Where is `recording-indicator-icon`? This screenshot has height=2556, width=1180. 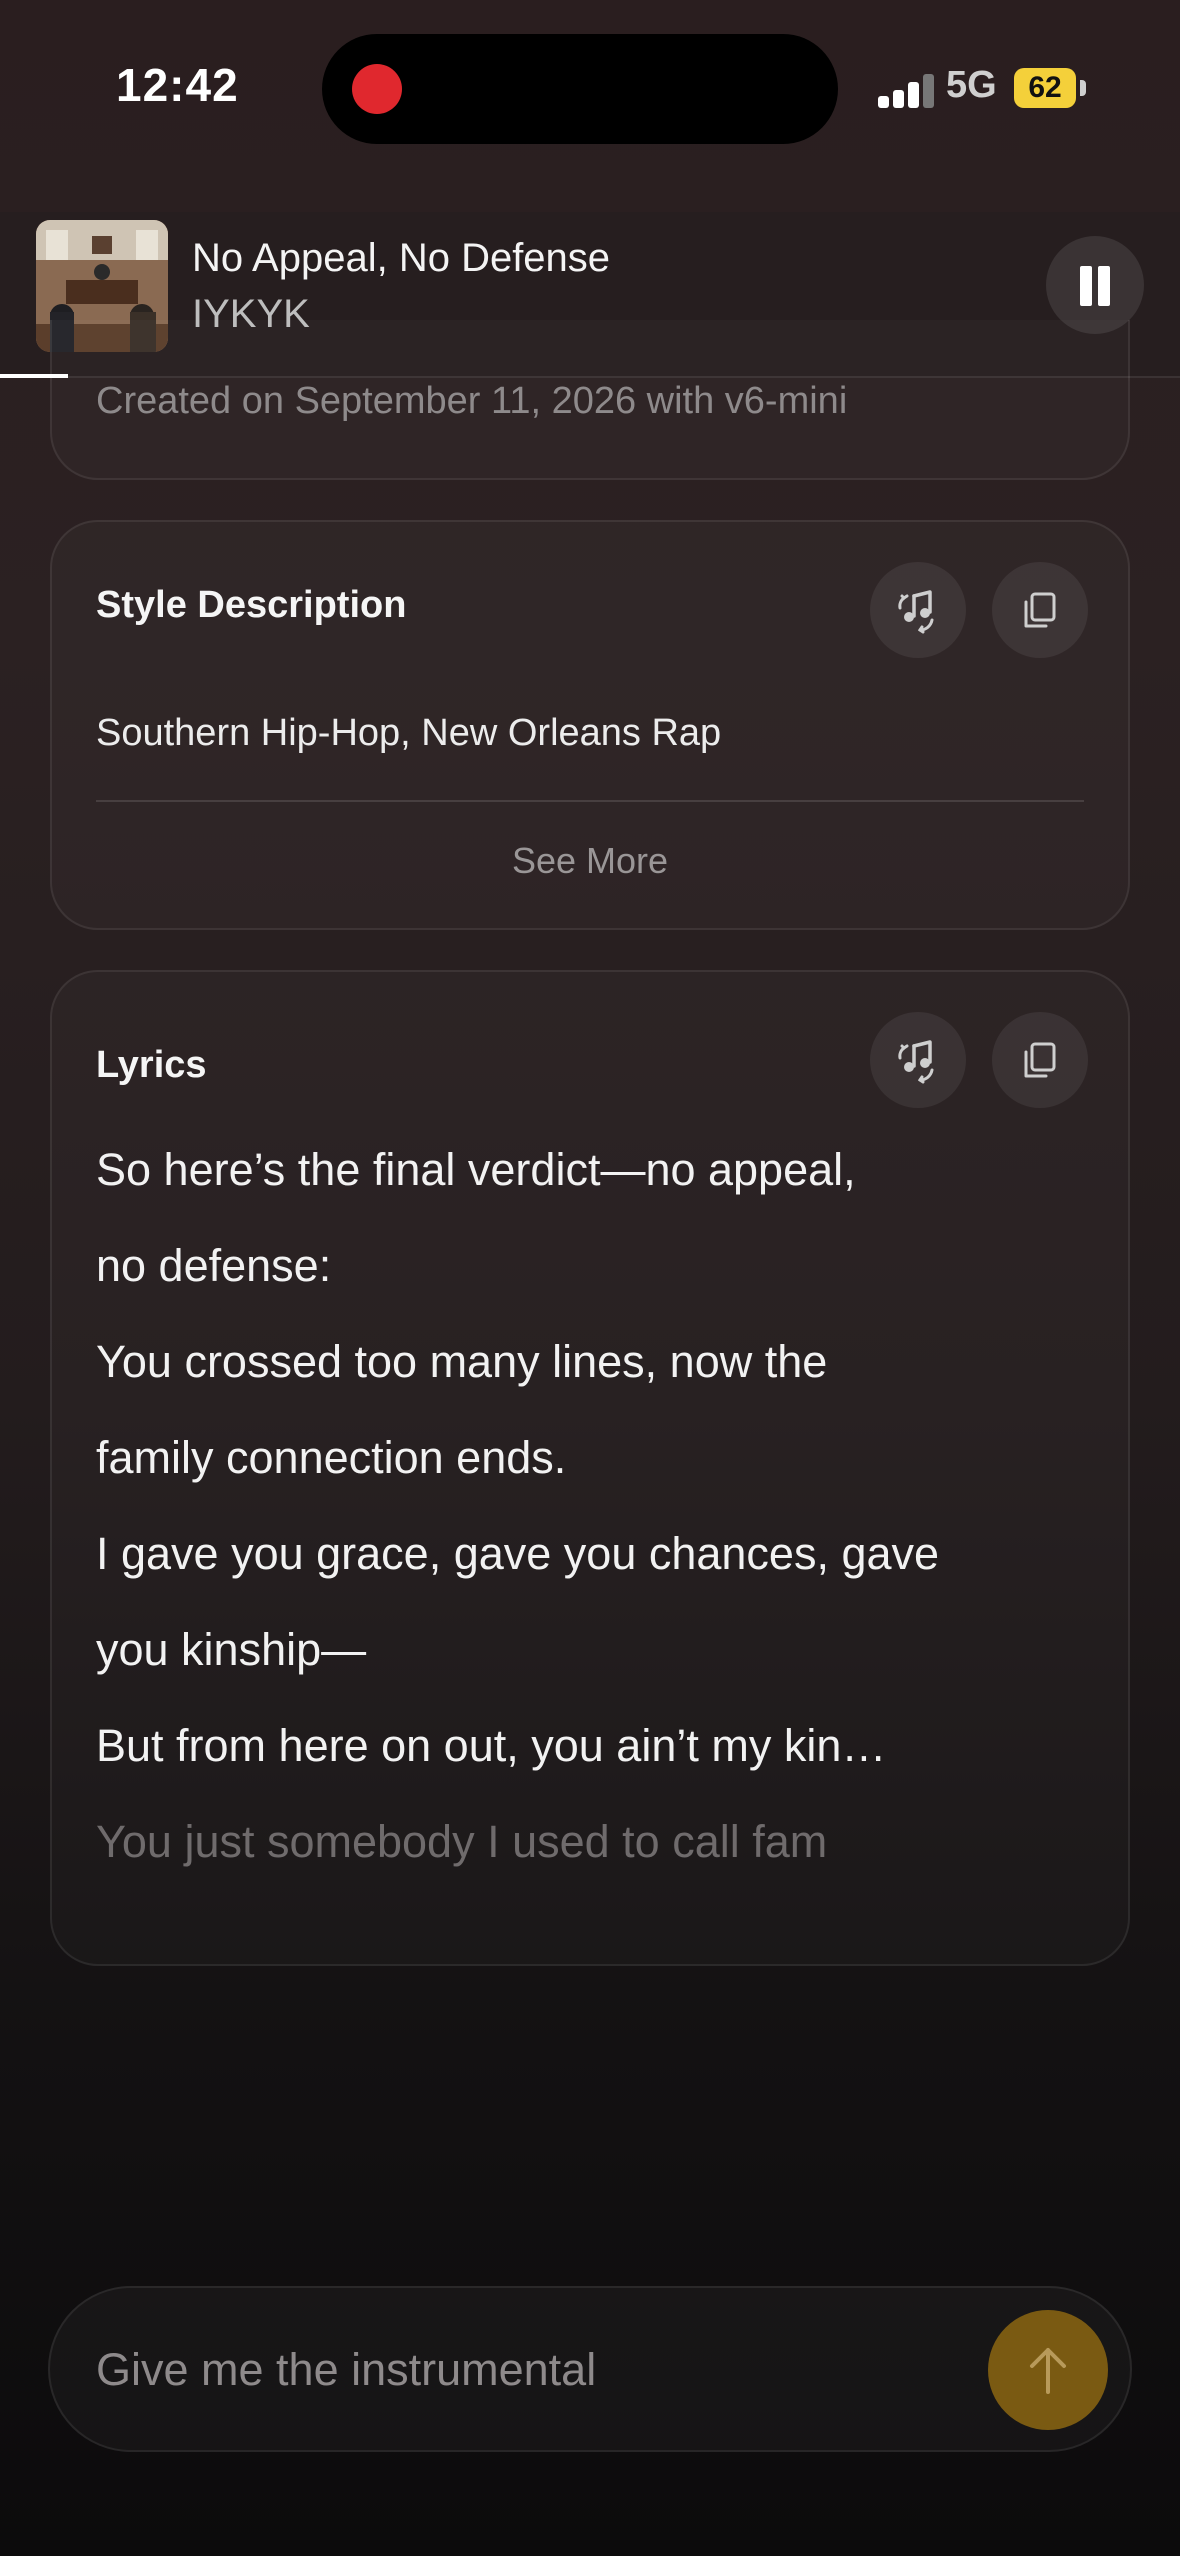
recording-indicator-icon is located at coordinates (377, 89).